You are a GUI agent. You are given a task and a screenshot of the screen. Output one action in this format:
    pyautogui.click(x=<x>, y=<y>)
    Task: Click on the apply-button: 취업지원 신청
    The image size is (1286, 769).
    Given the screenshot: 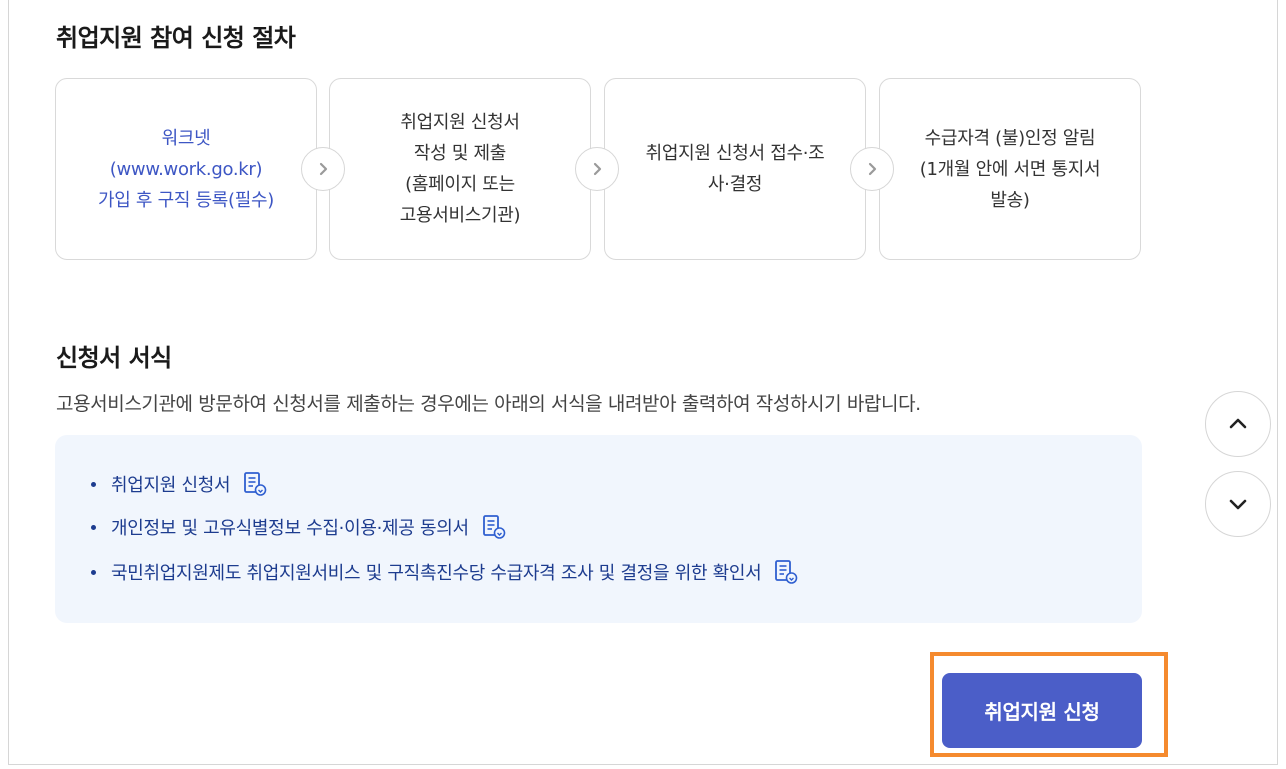 What is the action you would take?
    pyautogui.click(x=1042, y=710)
    